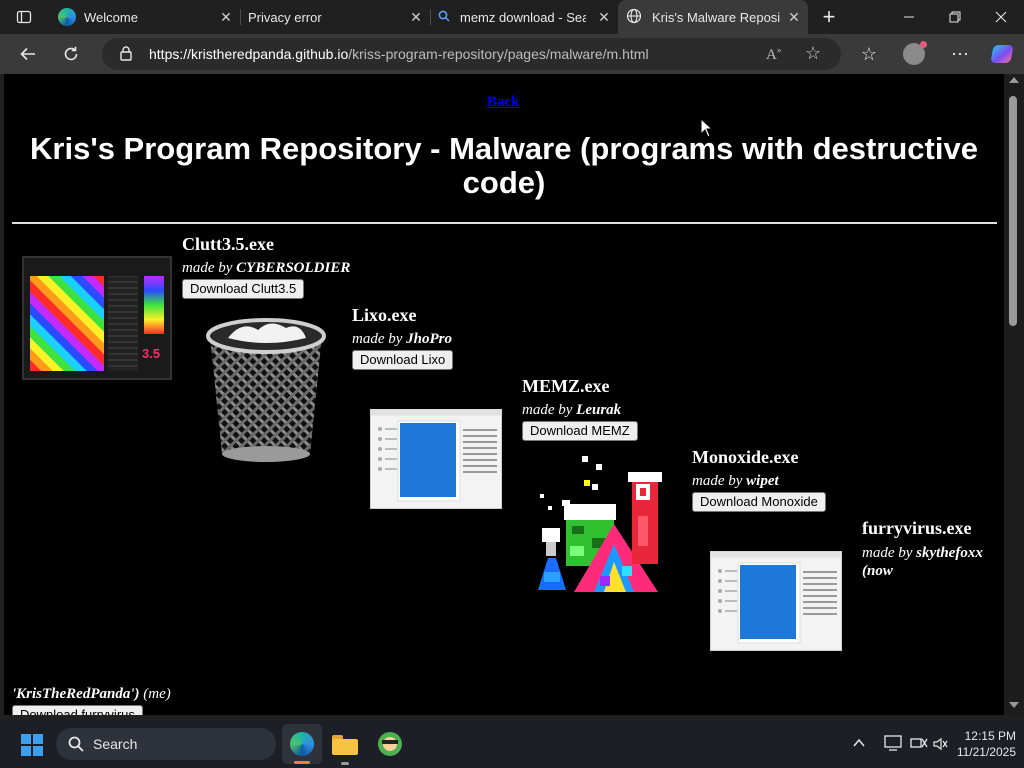 This screenshot has width=1024, height=768. Describe the element at coordinates (504, 223) in the screenshot. I see `horizontal-rule` at that location.